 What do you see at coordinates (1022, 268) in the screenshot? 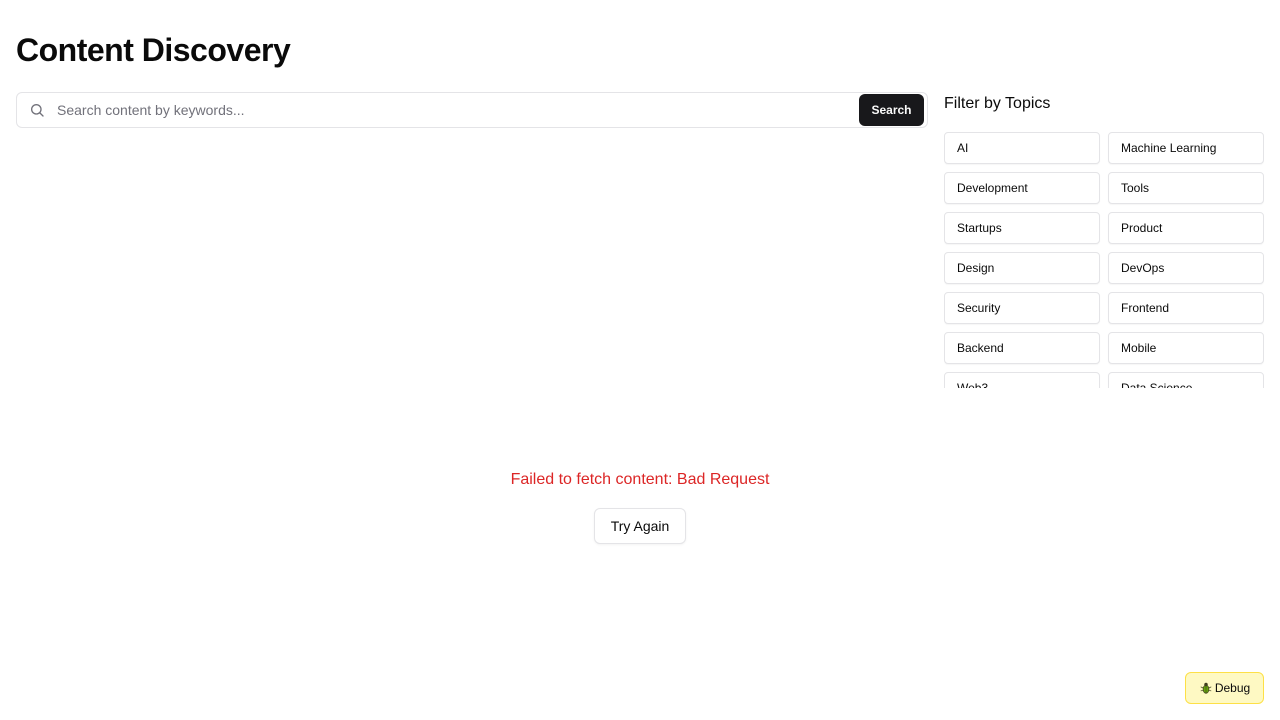
I see `topic-chip-design: Design` at bounding box center [1022, 268].